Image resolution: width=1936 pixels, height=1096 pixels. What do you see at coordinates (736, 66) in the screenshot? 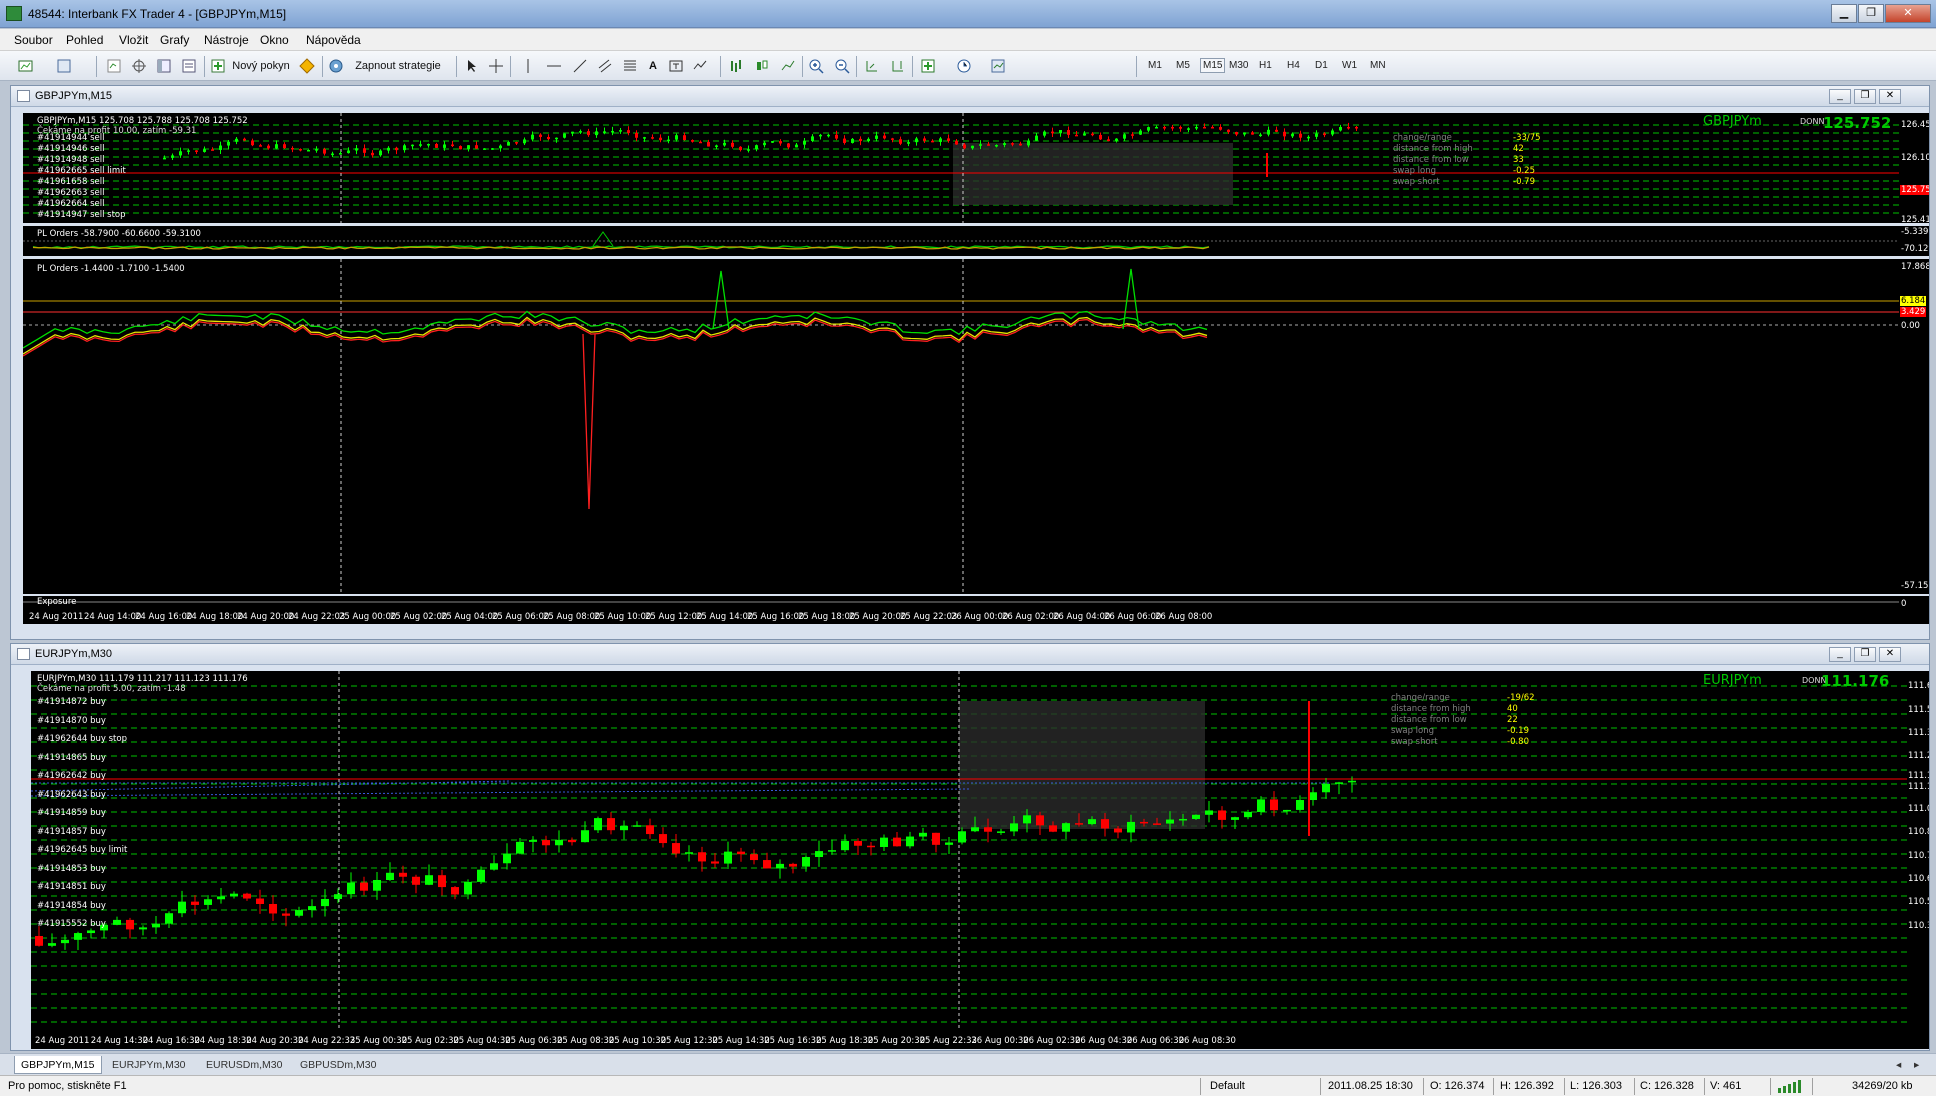
I see `bar-chart-icon` at bounding box center [736, 66].